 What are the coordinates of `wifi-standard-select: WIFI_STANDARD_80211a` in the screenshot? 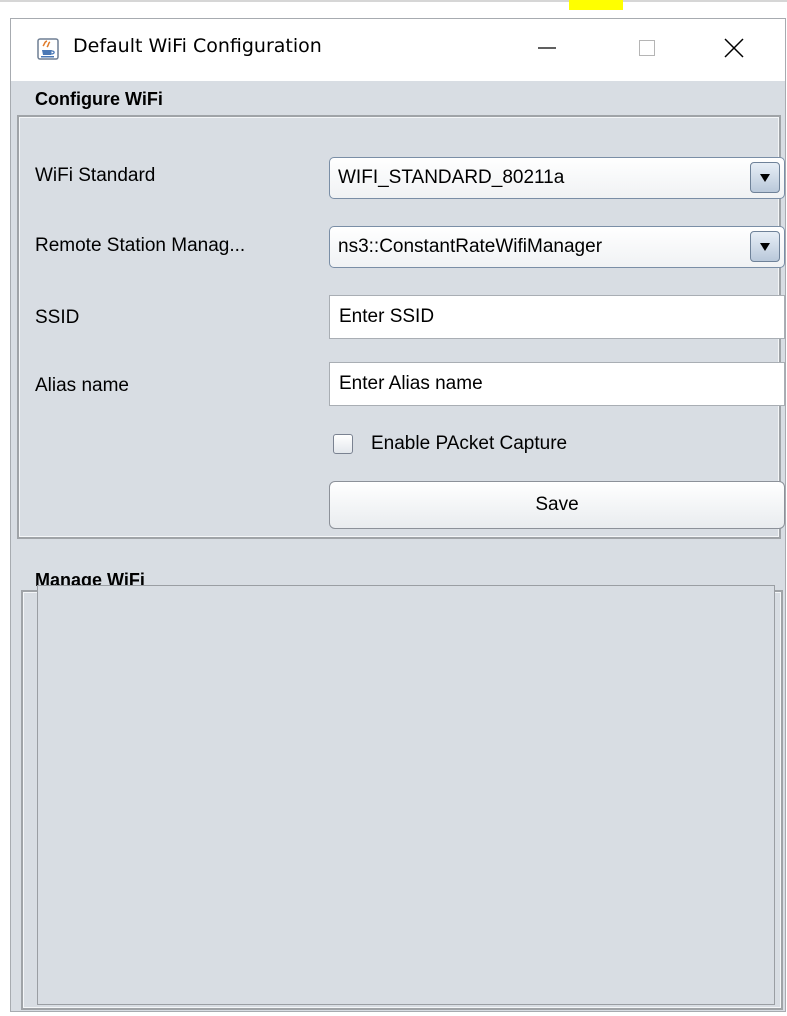 It's located at (557, 178).